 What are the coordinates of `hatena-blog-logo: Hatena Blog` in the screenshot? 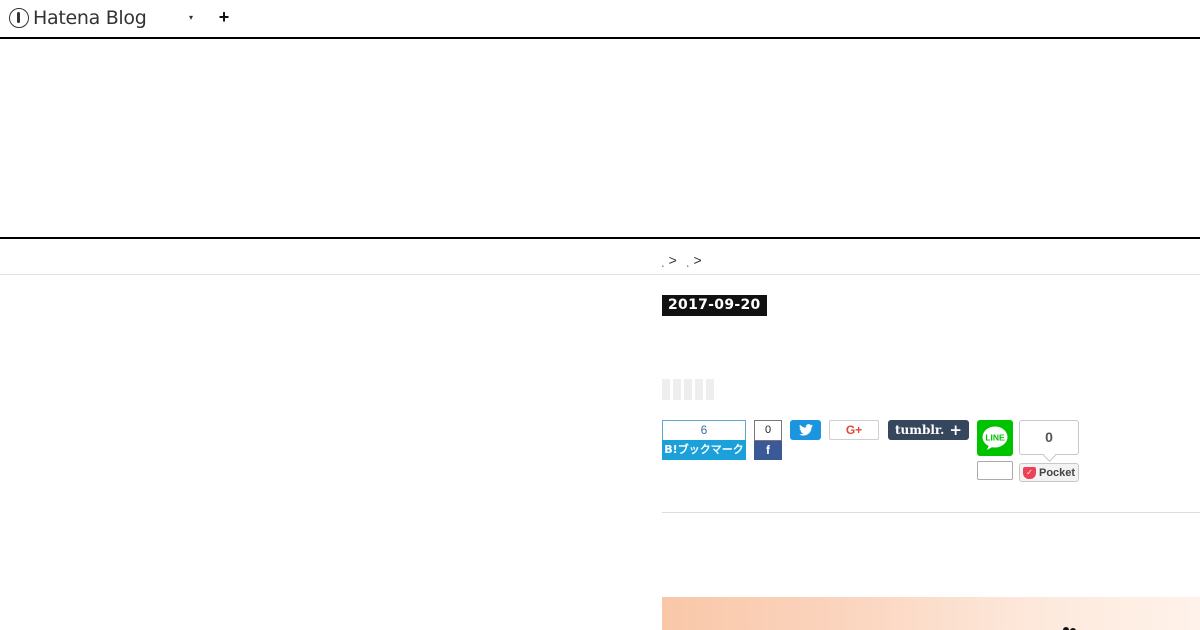 It's located at (78, 18).